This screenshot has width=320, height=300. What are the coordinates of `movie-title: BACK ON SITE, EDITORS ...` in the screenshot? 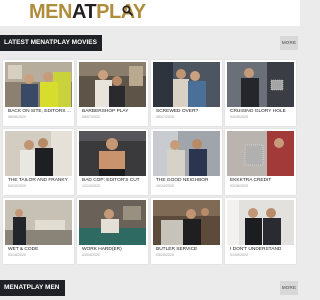 It's located at (40, 111).